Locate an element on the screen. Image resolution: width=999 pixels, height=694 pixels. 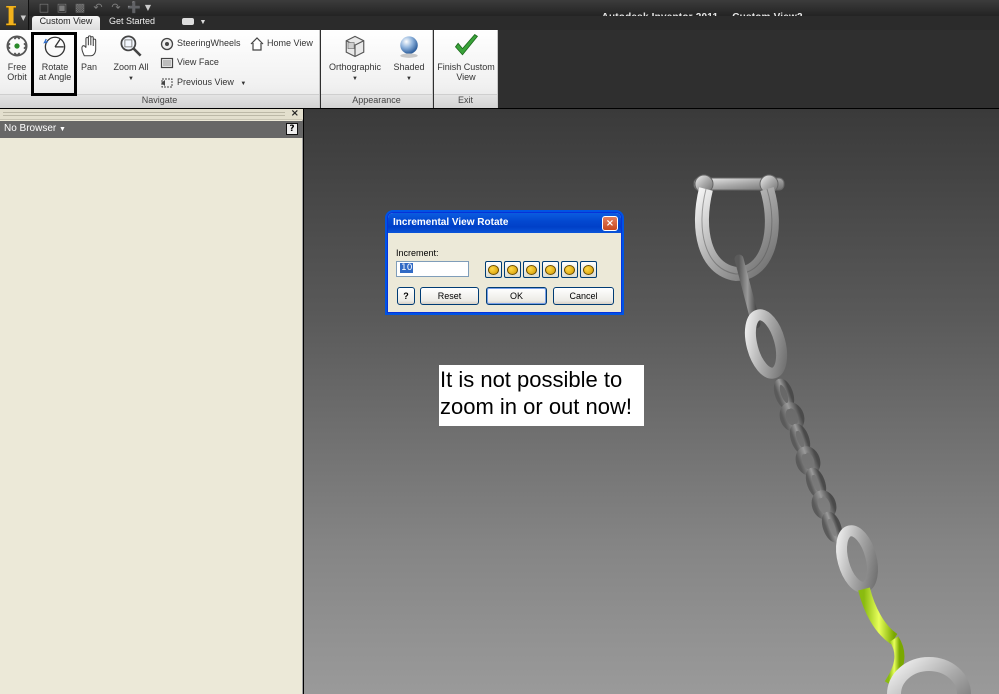
previous-view-button: Previous View ▼ is located at coordinates (203, 82).